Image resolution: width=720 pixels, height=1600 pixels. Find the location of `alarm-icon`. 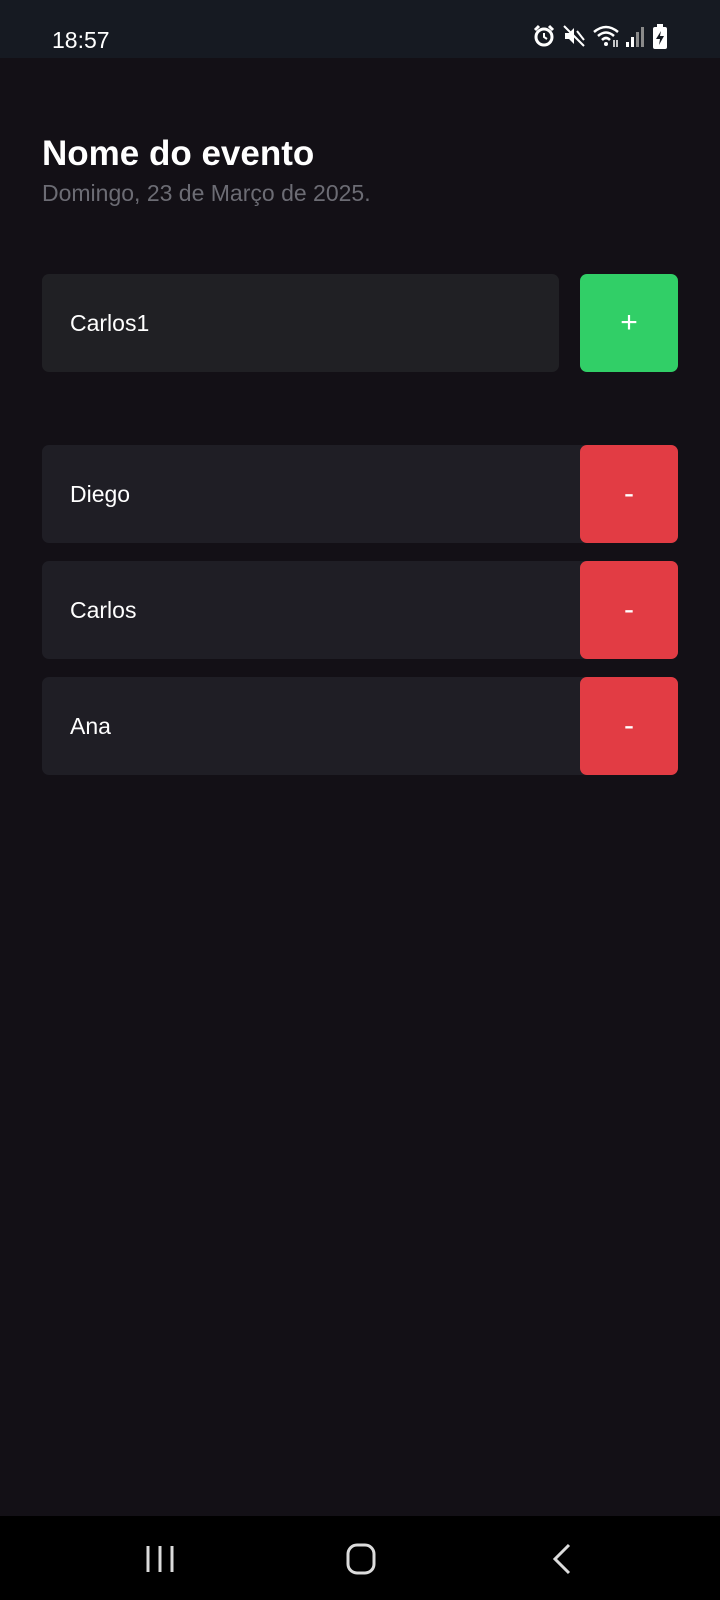

alarm-icon is located at coordinates (544, 35).